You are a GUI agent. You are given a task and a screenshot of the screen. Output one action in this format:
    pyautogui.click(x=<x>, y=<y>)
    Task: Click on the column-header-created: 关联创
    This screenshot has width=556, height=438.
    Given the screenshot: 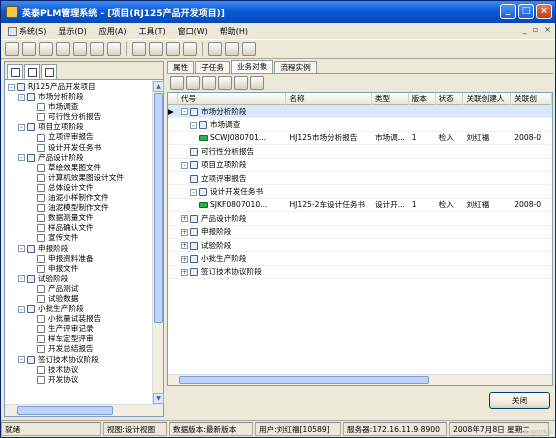 What is the action you would take?
    pyautogui.click(x=531, y=99)
    